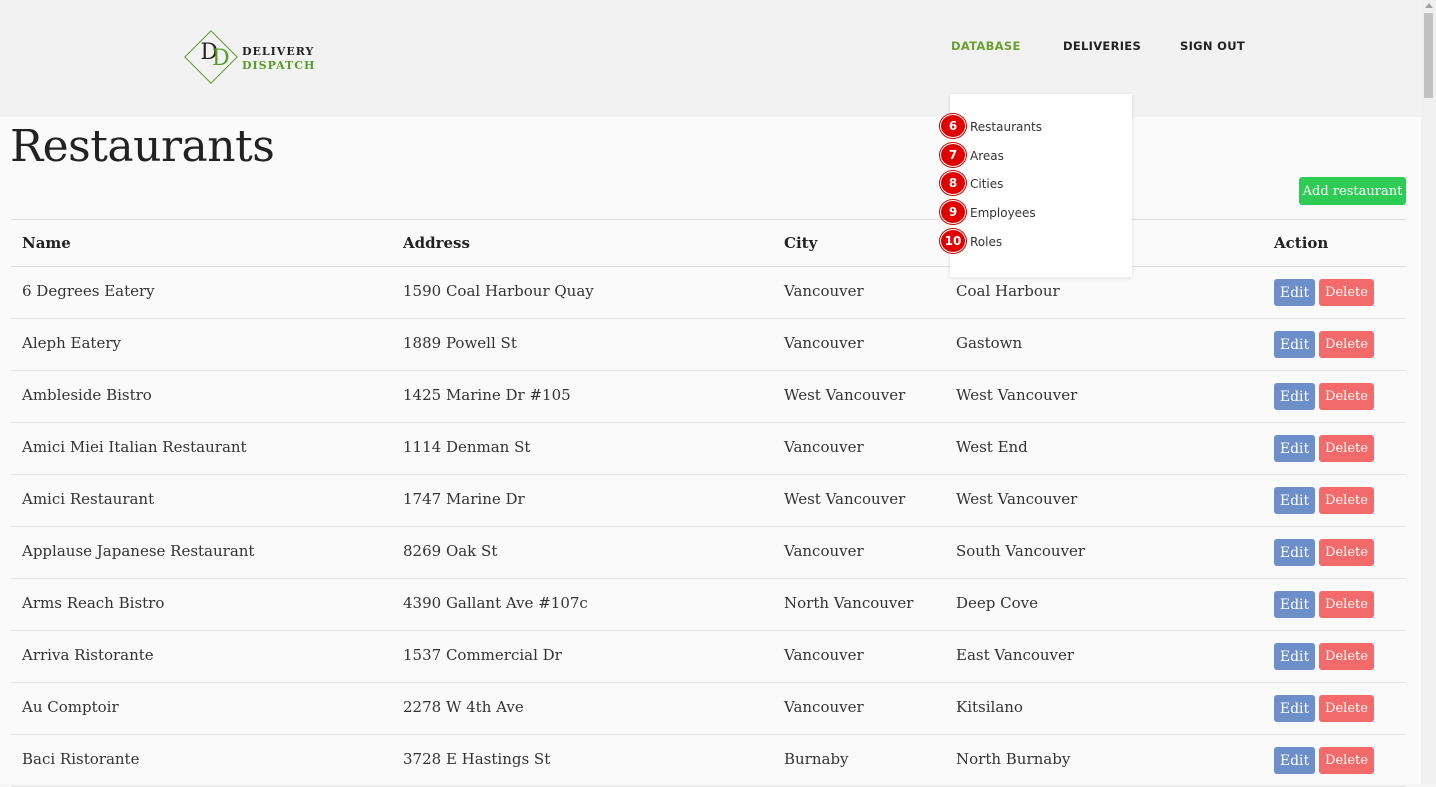  I want to click on cell-area: West End, so click(992, 447).